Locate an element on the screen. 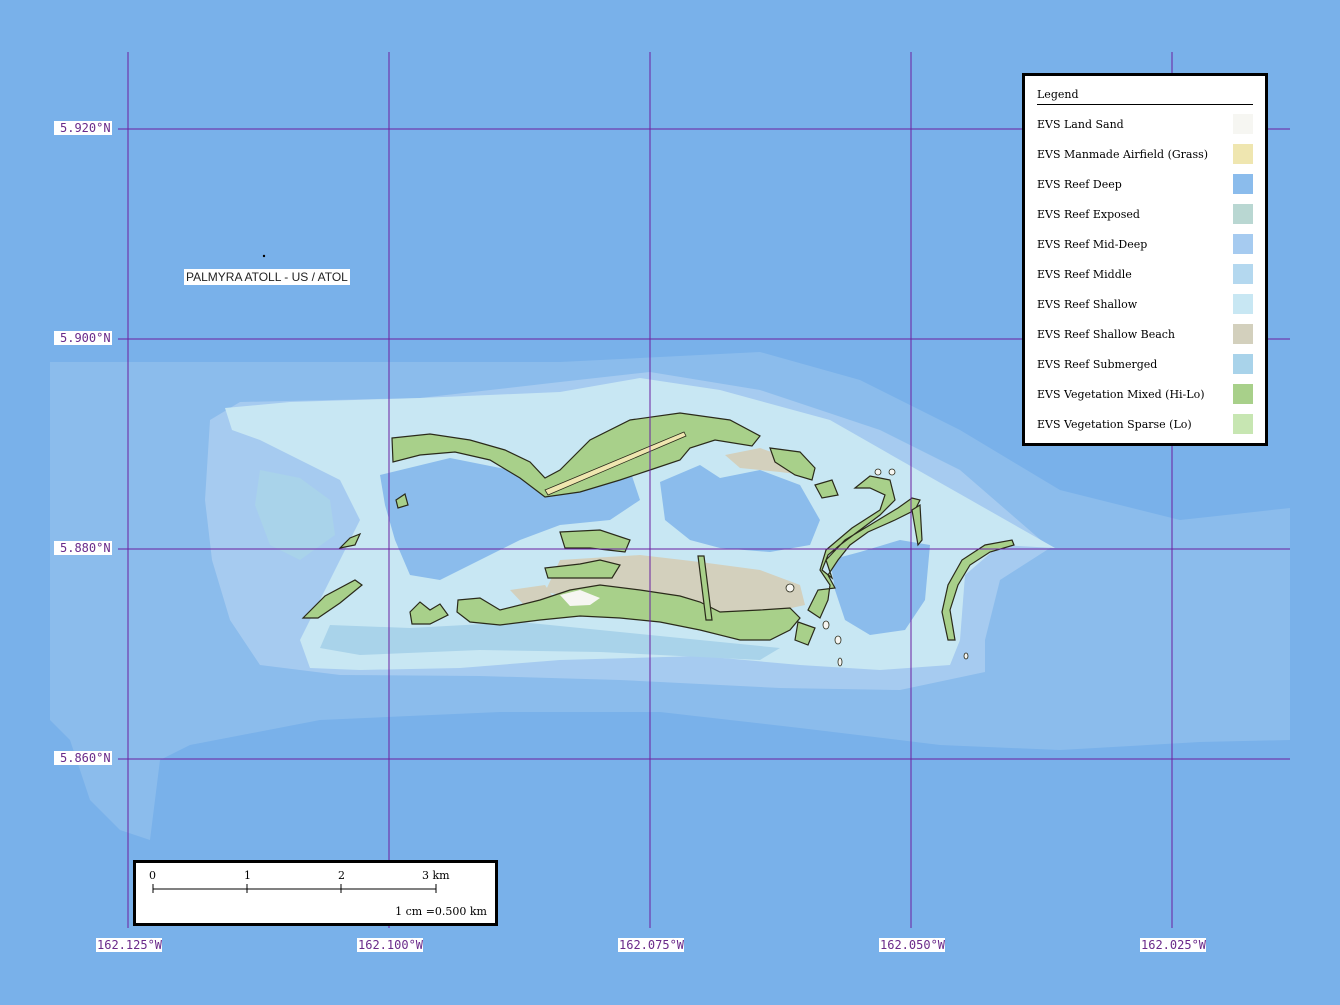 The image size is (1340, 1005). legend-item-label: EVS Reef Submerged is located at coordinates (1097, 364).